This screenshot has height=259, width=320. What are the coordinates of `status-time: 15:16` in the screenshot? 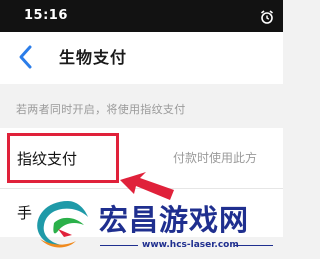 It's located at (46, 15).